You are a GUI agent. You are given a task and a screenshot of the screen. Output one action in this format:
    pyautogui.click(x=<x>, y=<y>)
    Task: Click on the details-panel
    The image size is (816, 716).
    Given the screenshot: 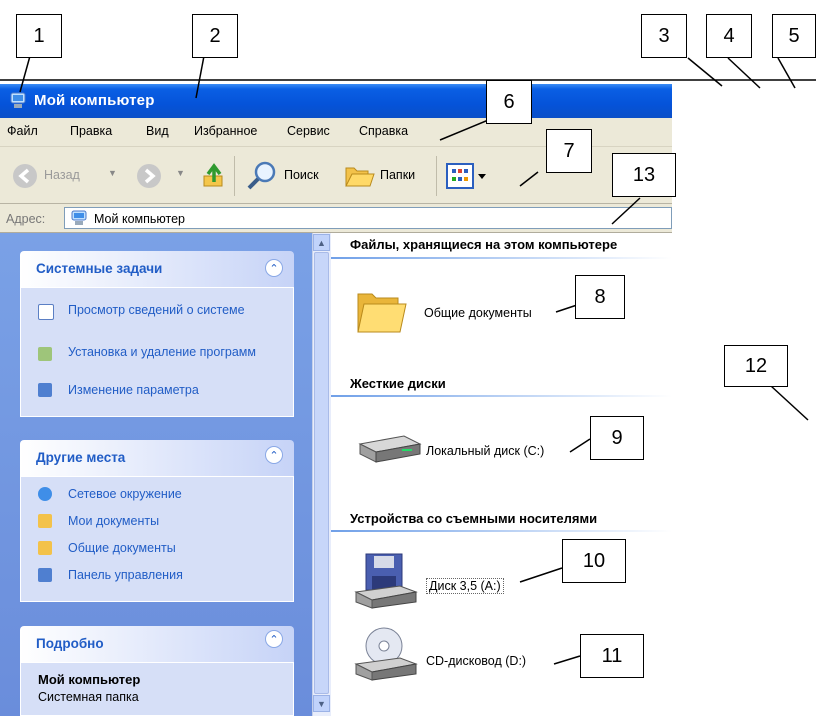 What is the action you would take?
    pyautogui.click(x=157, y=689)
    